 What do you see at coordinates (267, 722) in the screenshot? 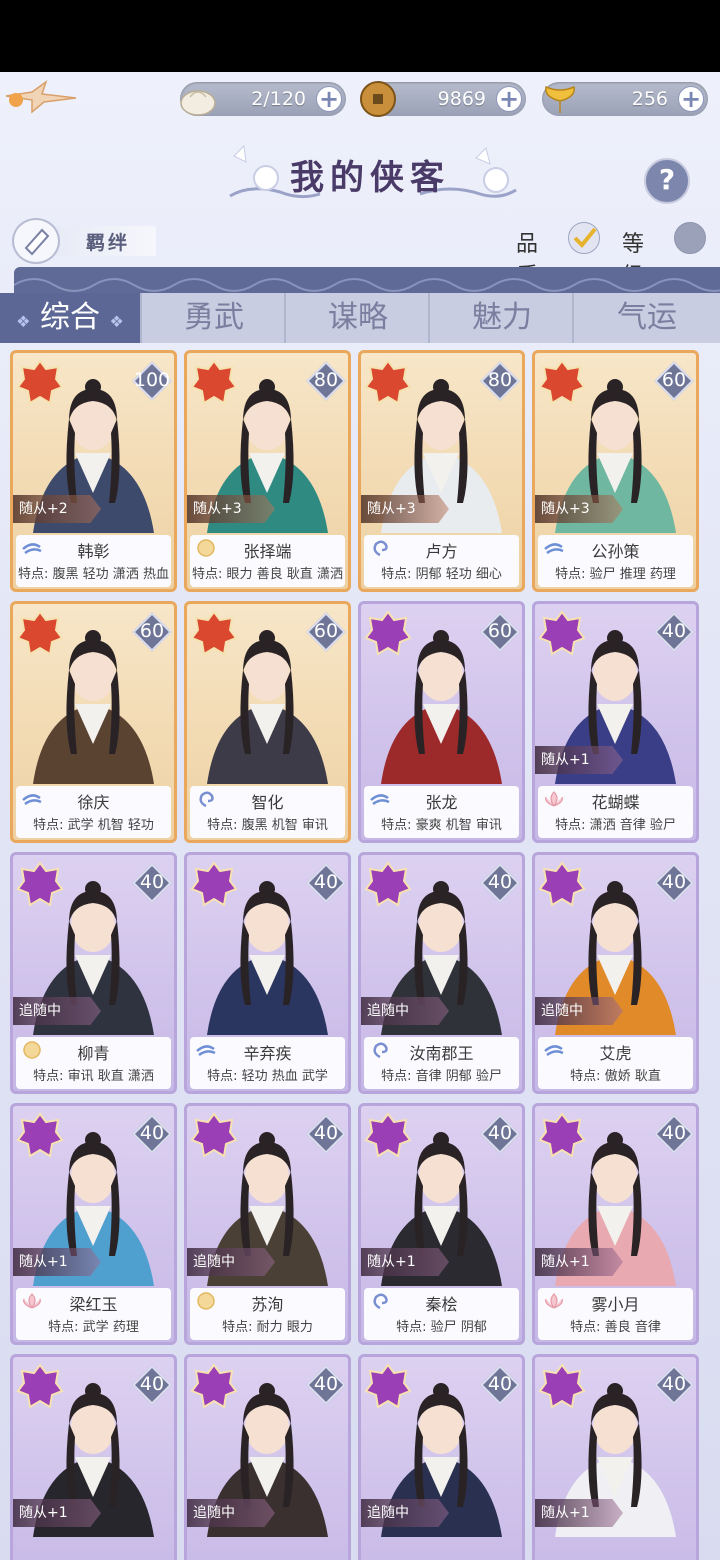
I see `hero-card: 60 智化 特点: 腹黑 机智 审讯` at bounding box center [267, 722].